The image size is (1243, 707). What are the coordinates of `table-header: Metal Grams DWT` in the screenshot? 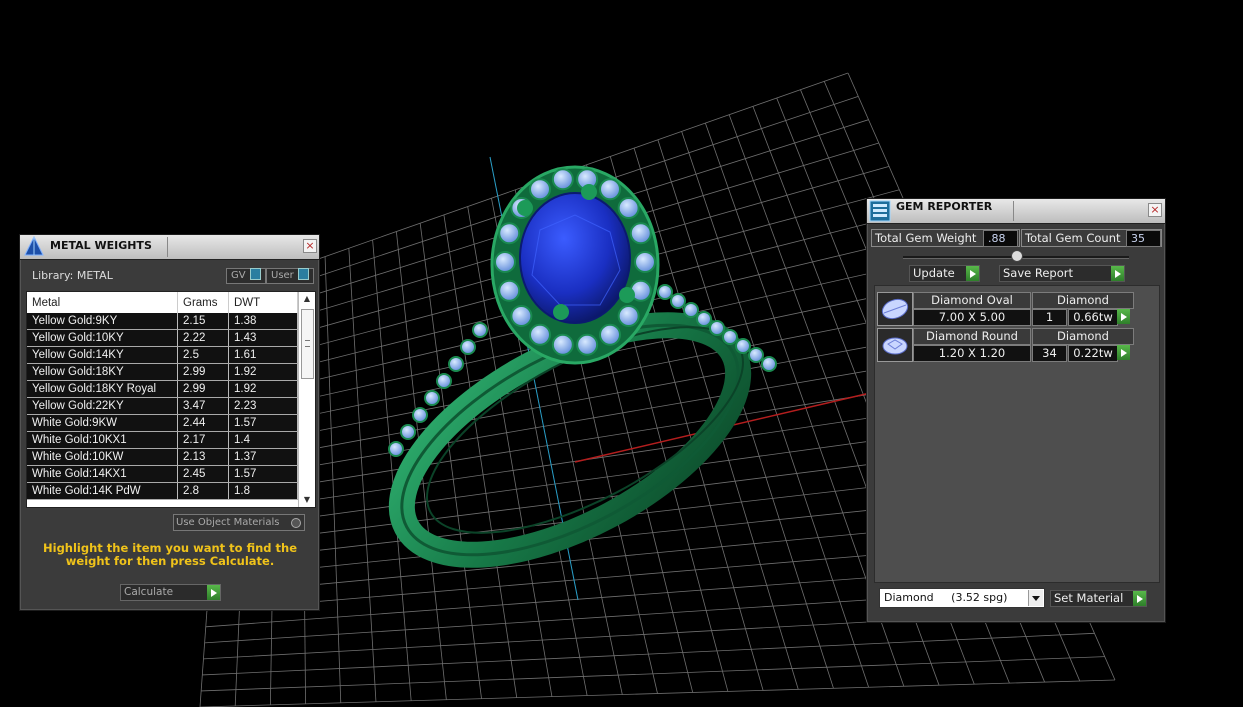 It's located at (162, 302).